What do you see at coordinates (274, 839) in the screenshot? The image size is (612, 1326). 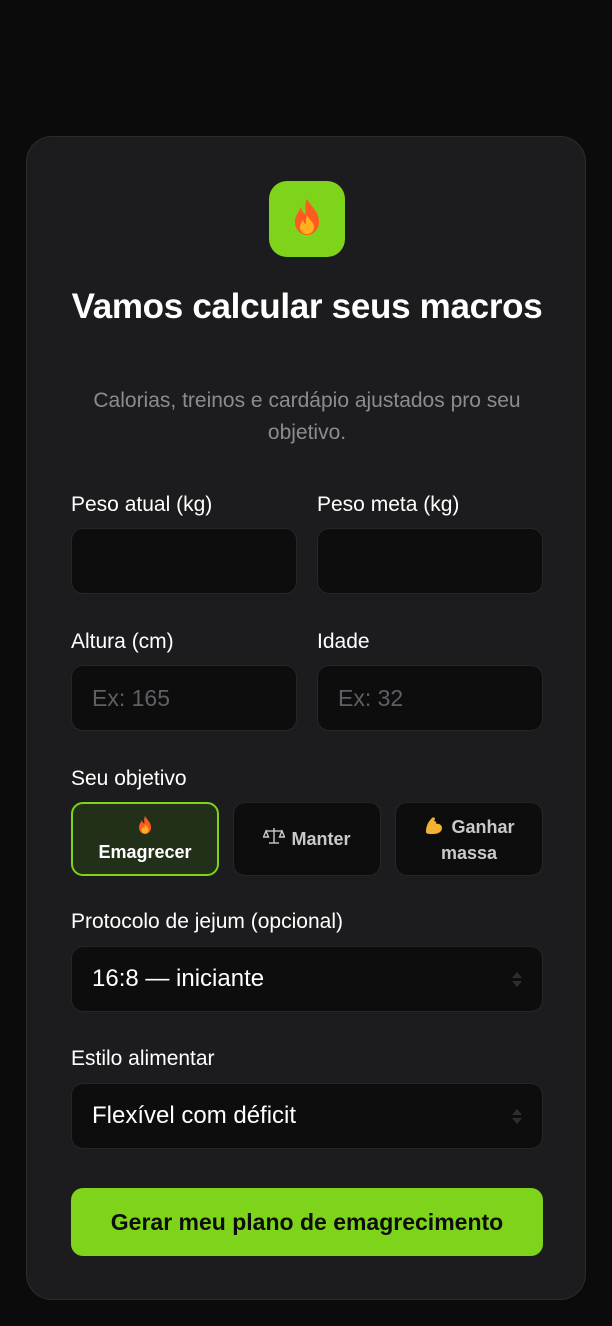 I see `scale-icon` at bounding box center [274, 839].